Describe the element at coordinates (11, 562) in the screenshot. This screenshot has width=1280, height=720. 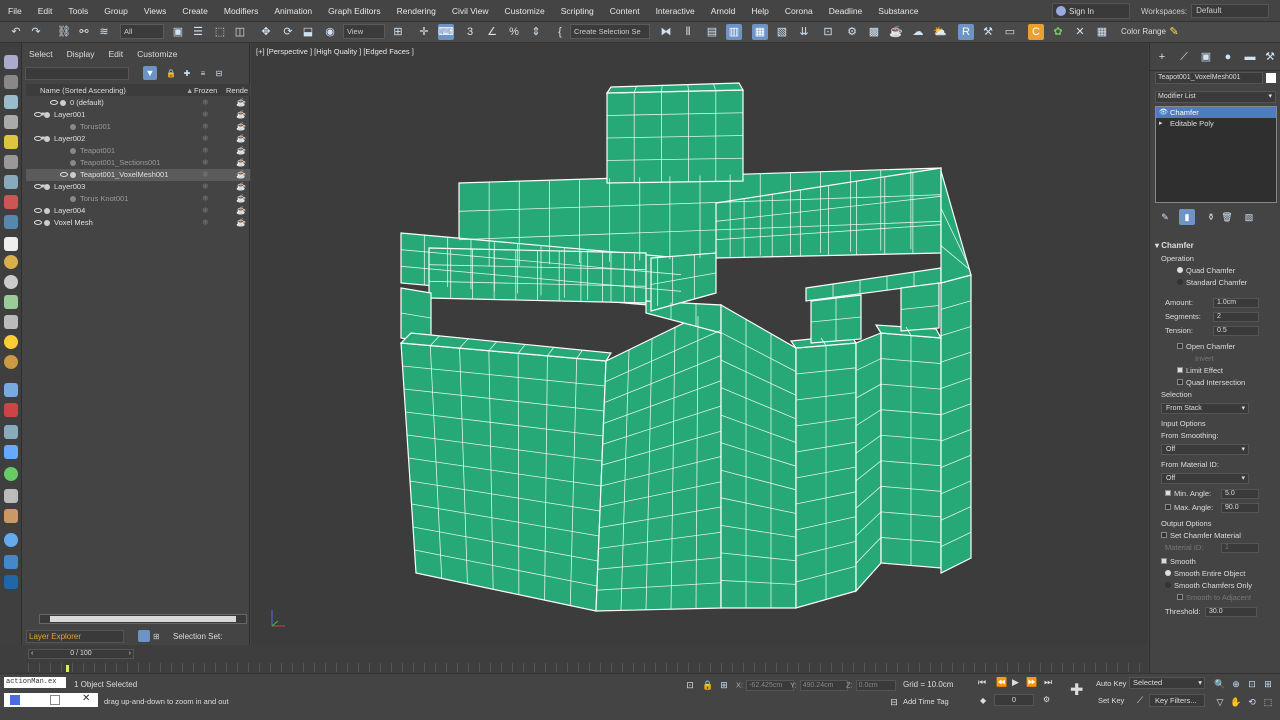
I see `water-icon` at that location.